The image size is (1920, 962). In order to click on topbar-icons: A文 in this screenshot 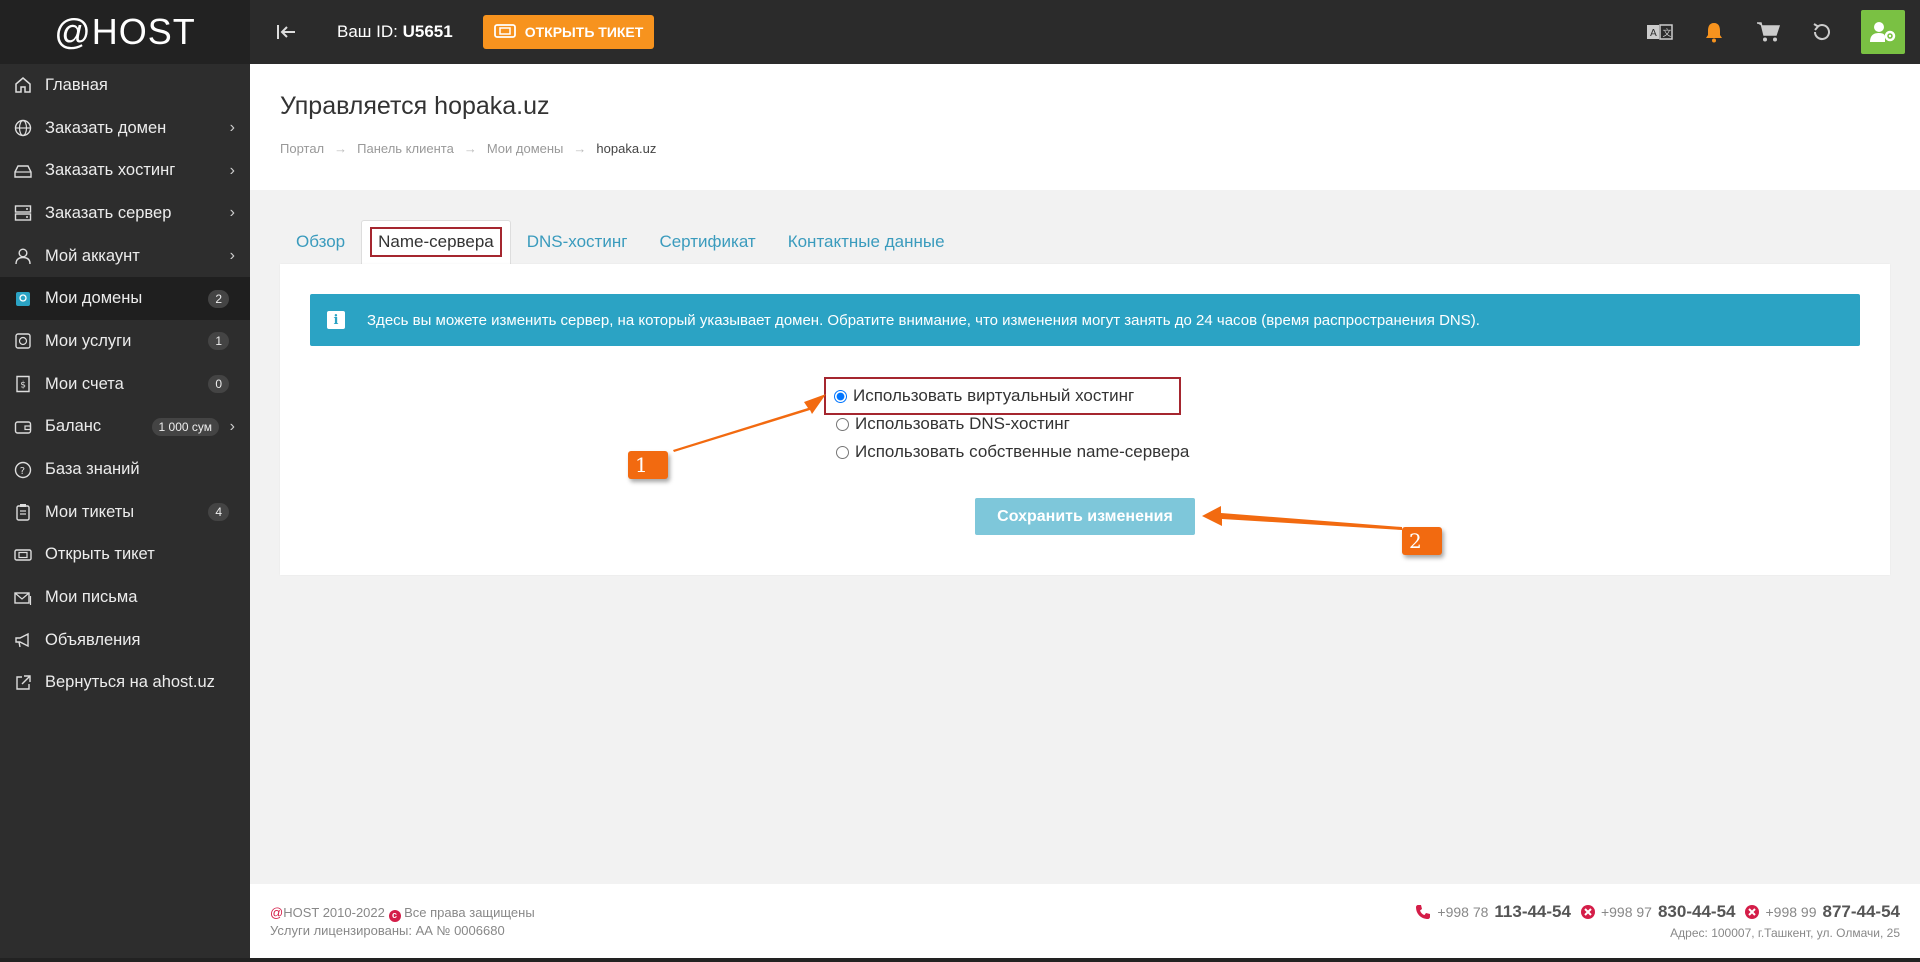, I will do `click(1782, 32)`.